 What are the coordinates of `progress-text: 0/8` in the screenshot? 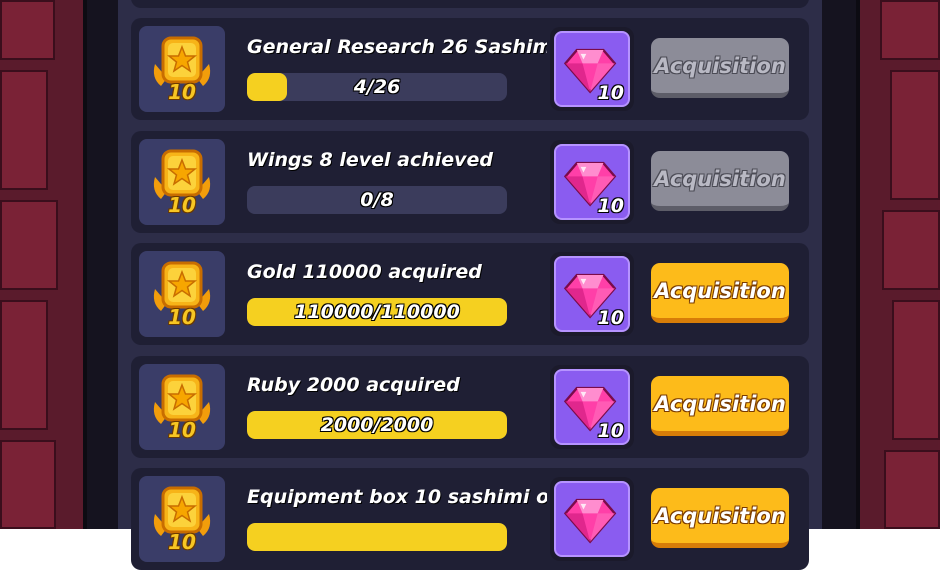 It's located at (377, 200).